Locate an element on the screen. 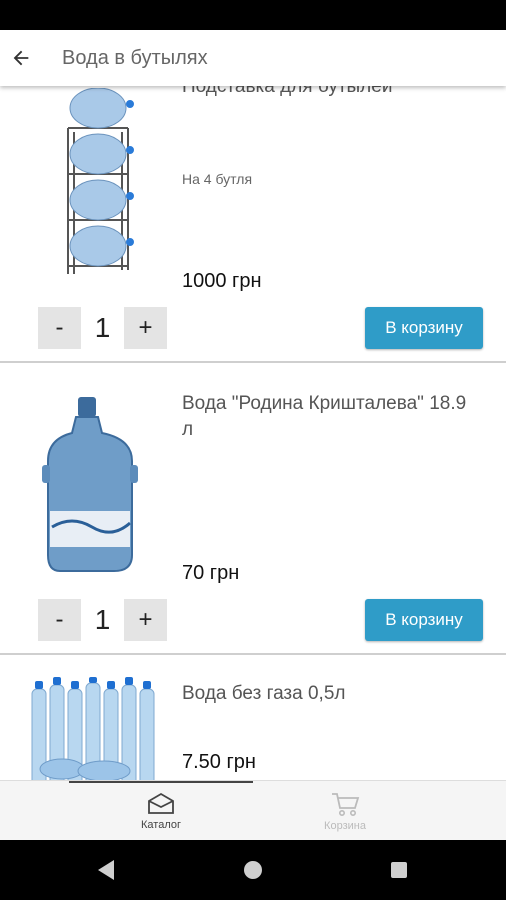 Image resolution: width=506 pixels, height=900 pixels. cart-icon is located at coordinates (346, 804).